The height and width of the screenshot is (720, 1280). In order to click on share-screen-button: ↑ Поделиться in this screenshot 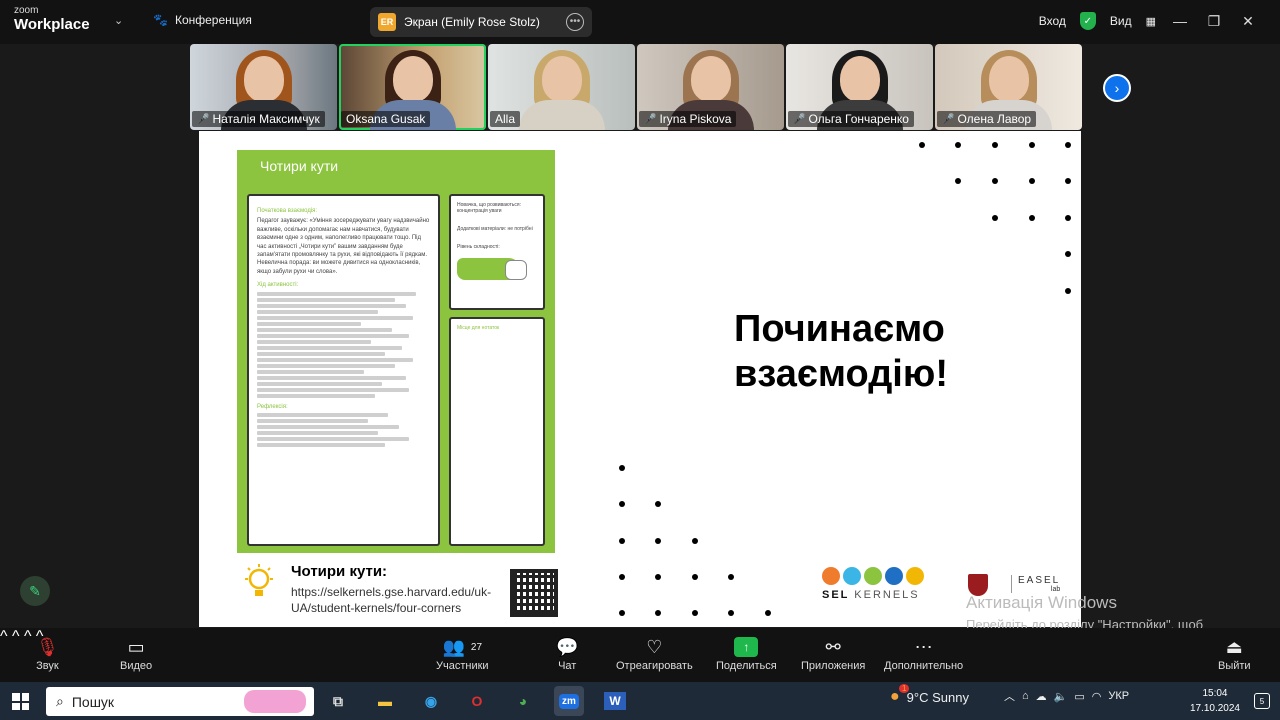, I will do `click(746, 653)`.